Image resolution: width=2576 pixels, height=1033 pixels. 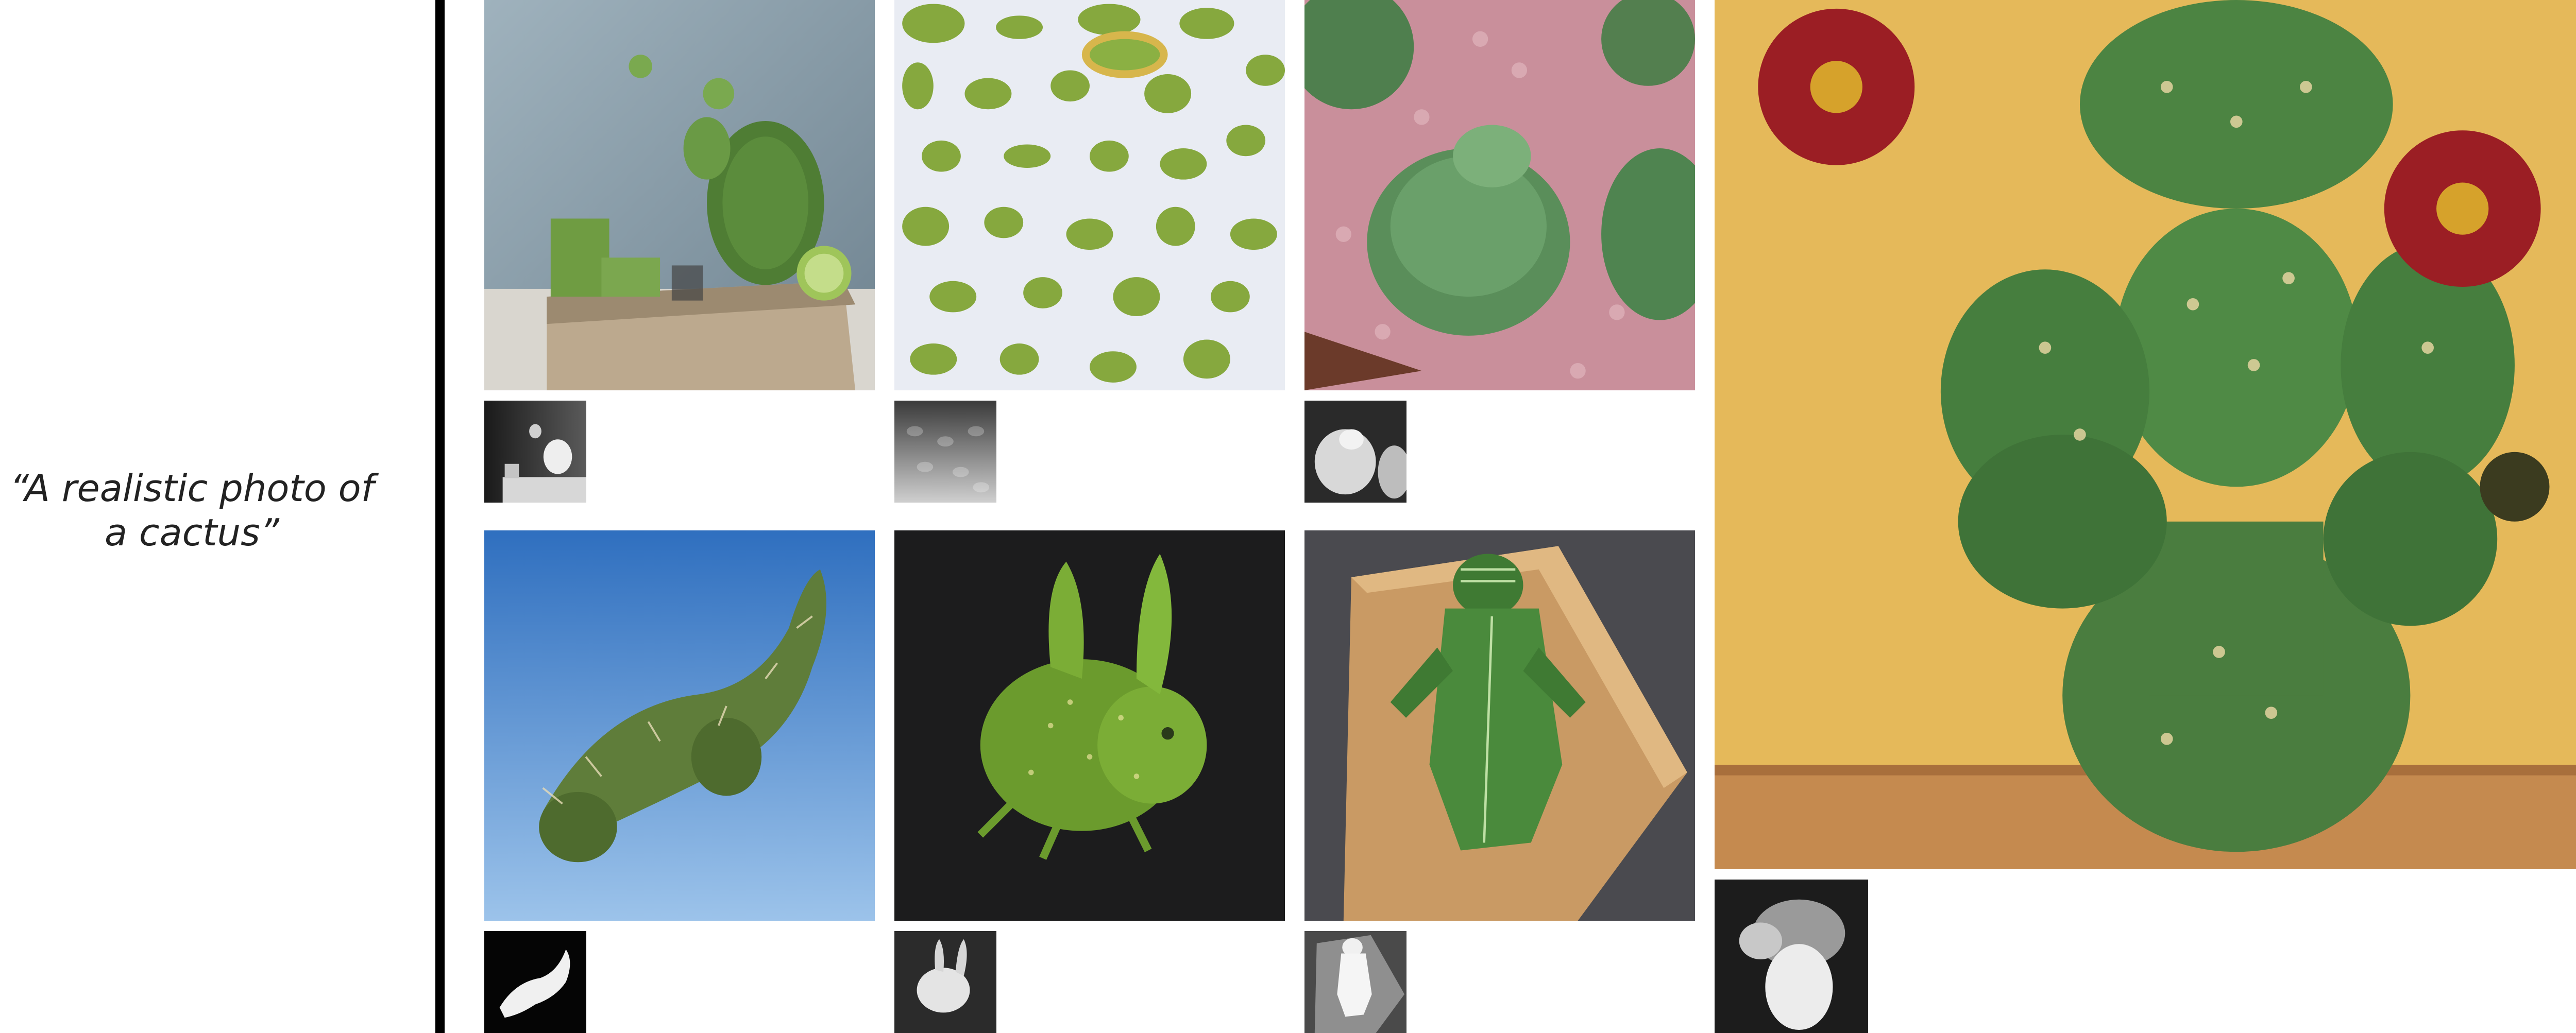 I want to click on image-cactus-pebbles, so click(x=1499, y=195).